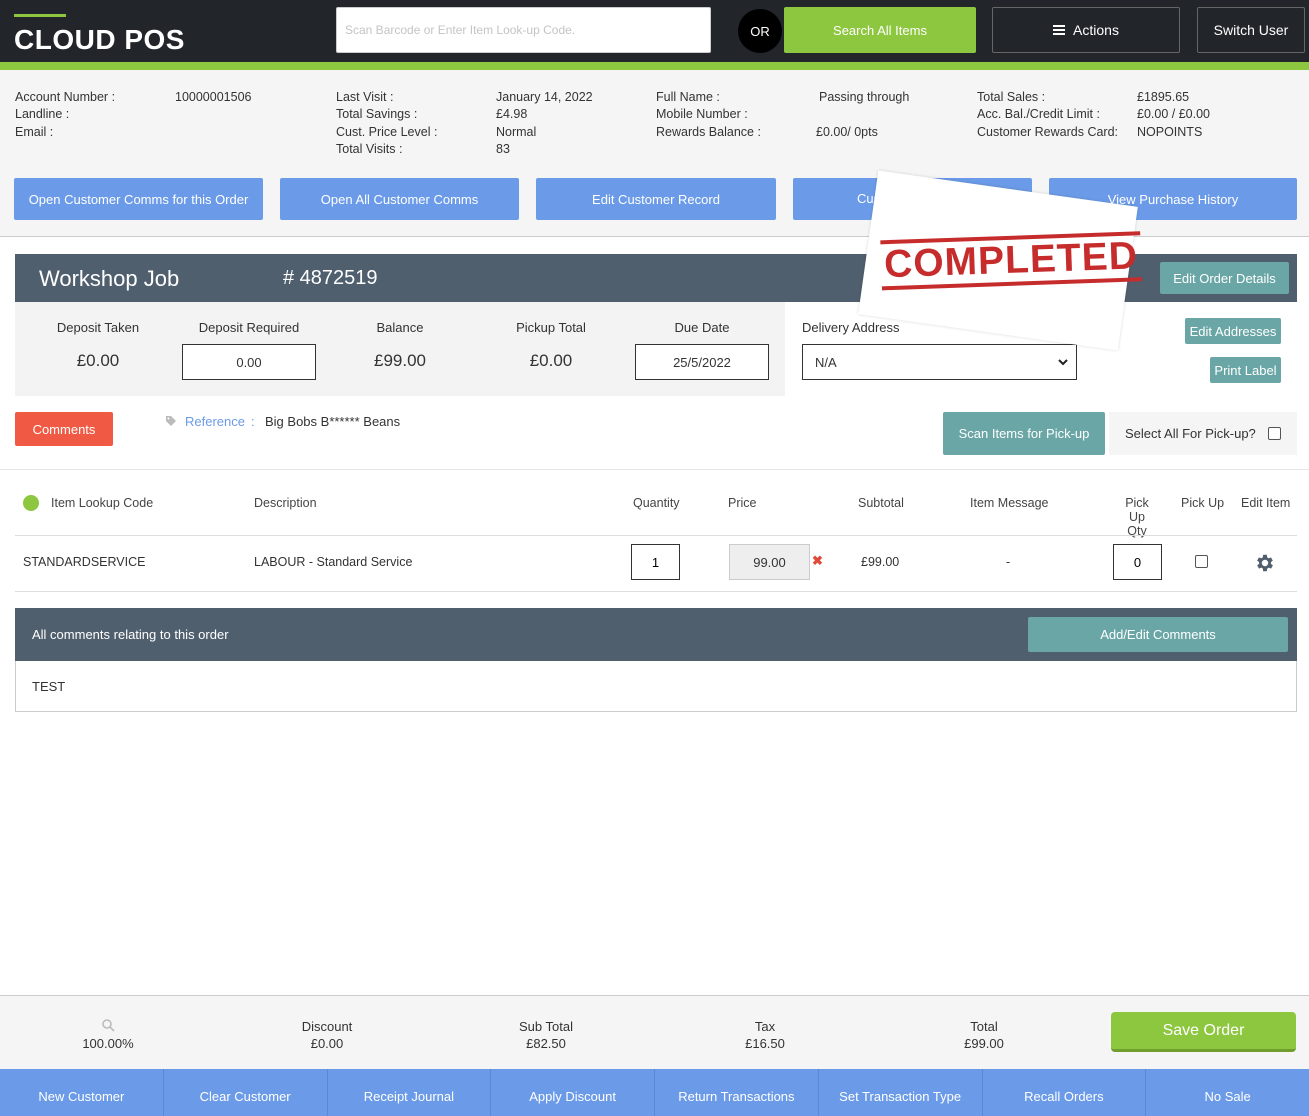 This screenshot has width=1309, height=1116. I want to click on open-comms-order-button: Open Customer Comms for this Order, so click(138, 199).